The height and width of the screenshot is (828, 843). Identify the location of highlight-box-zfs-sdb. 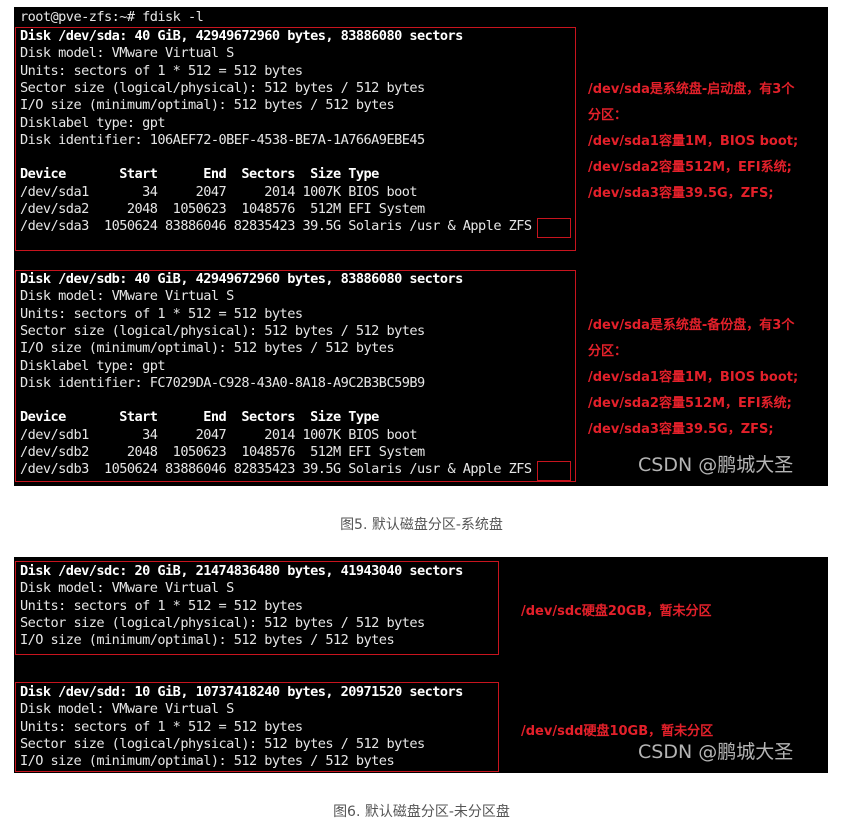
(554, 471).